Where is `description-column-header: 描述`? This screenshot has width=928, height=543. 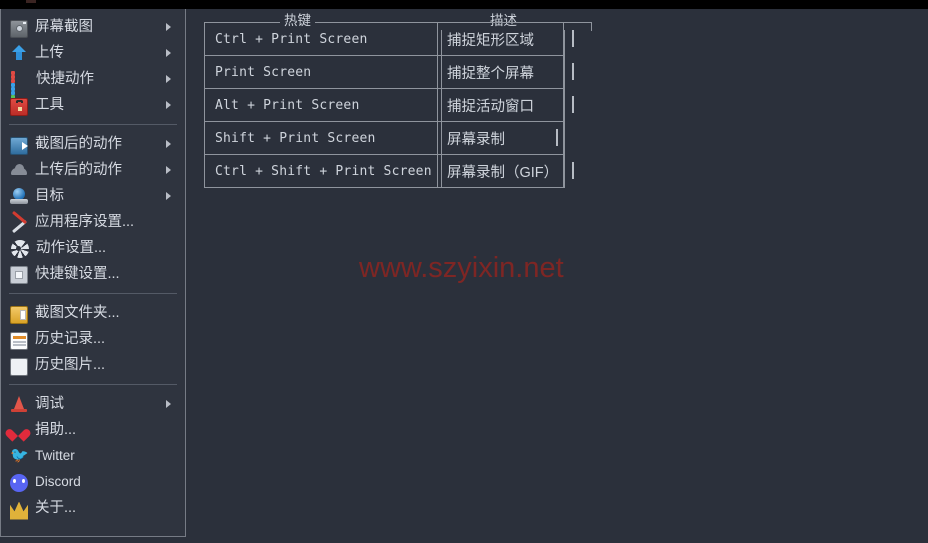
description-column-header: 描述 is located at coordinates (503, 21).